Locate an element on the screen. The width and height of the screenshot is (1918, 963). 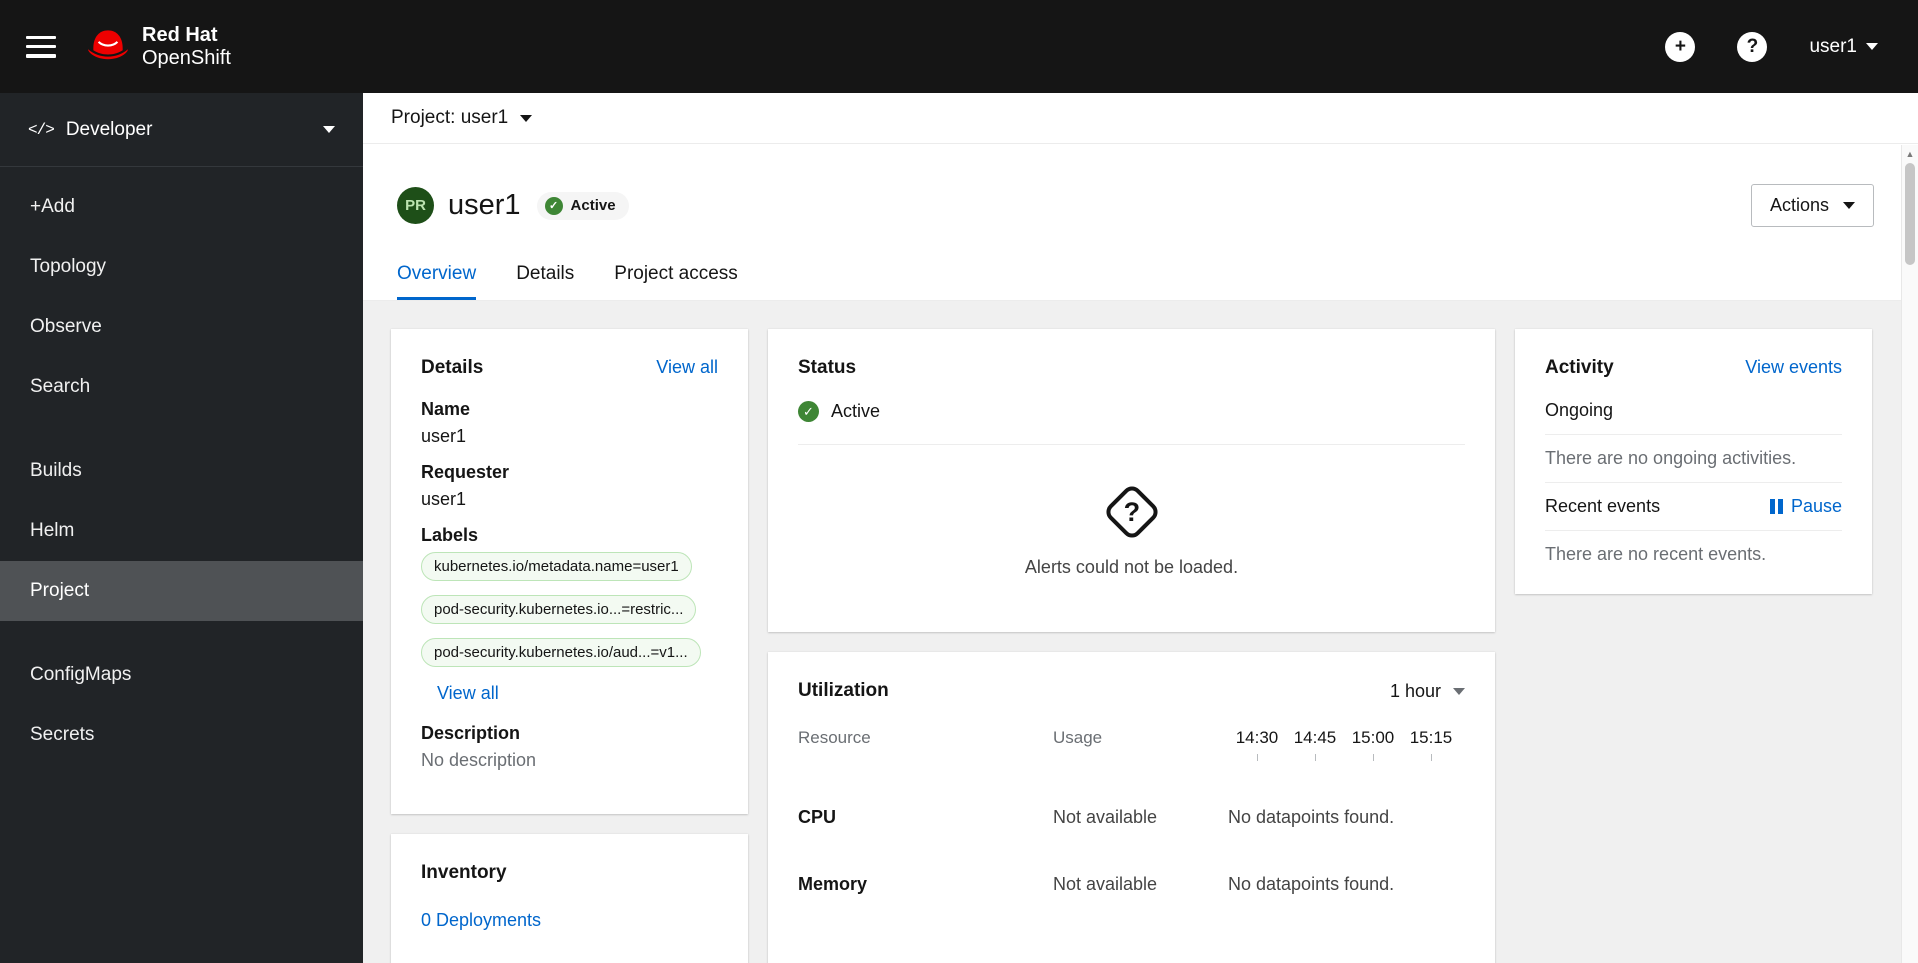
resource-name: CPU is located at coordinates (817, 817).